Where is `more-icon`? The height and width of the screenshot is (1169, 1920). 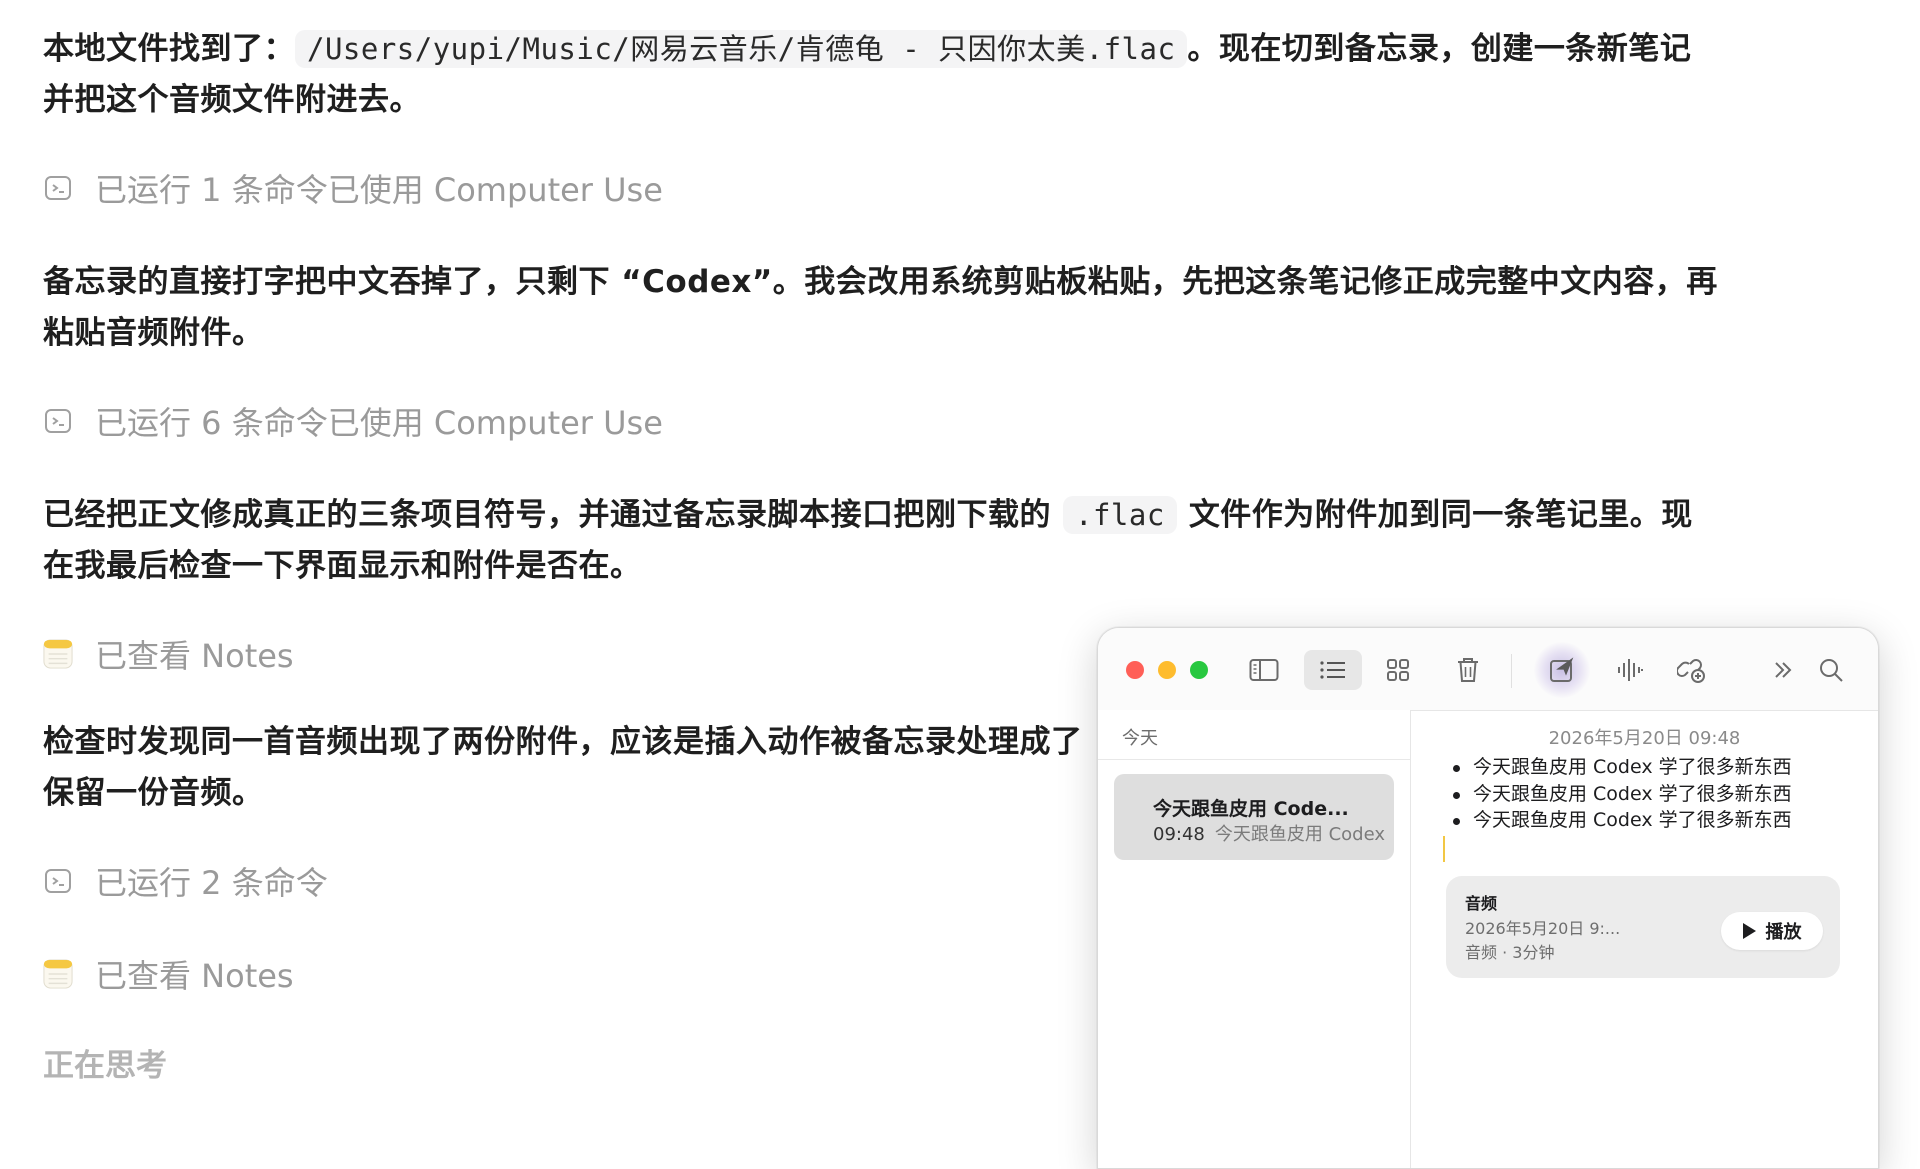 more-icon is located at coordinates (1783, 670).